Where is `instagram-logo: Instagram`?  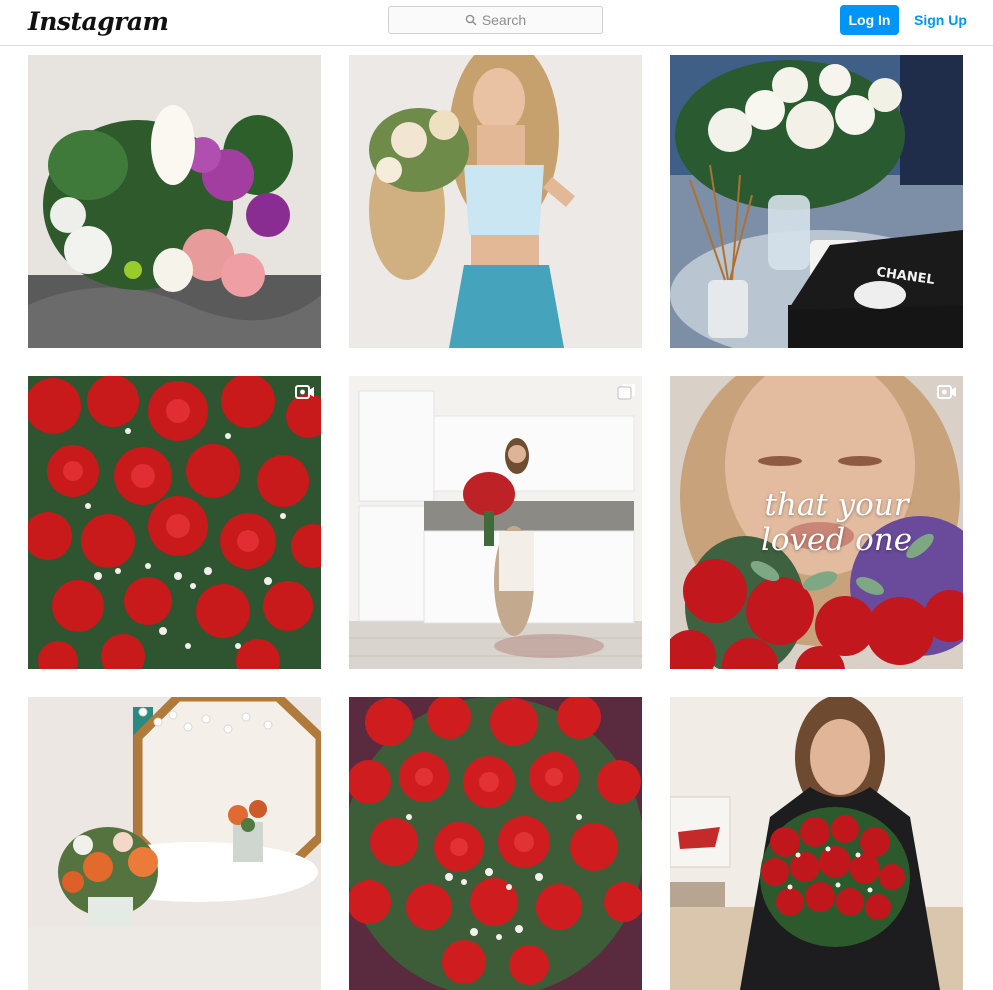
instagram-logo: Instagram is located at coordinates (98, 22).